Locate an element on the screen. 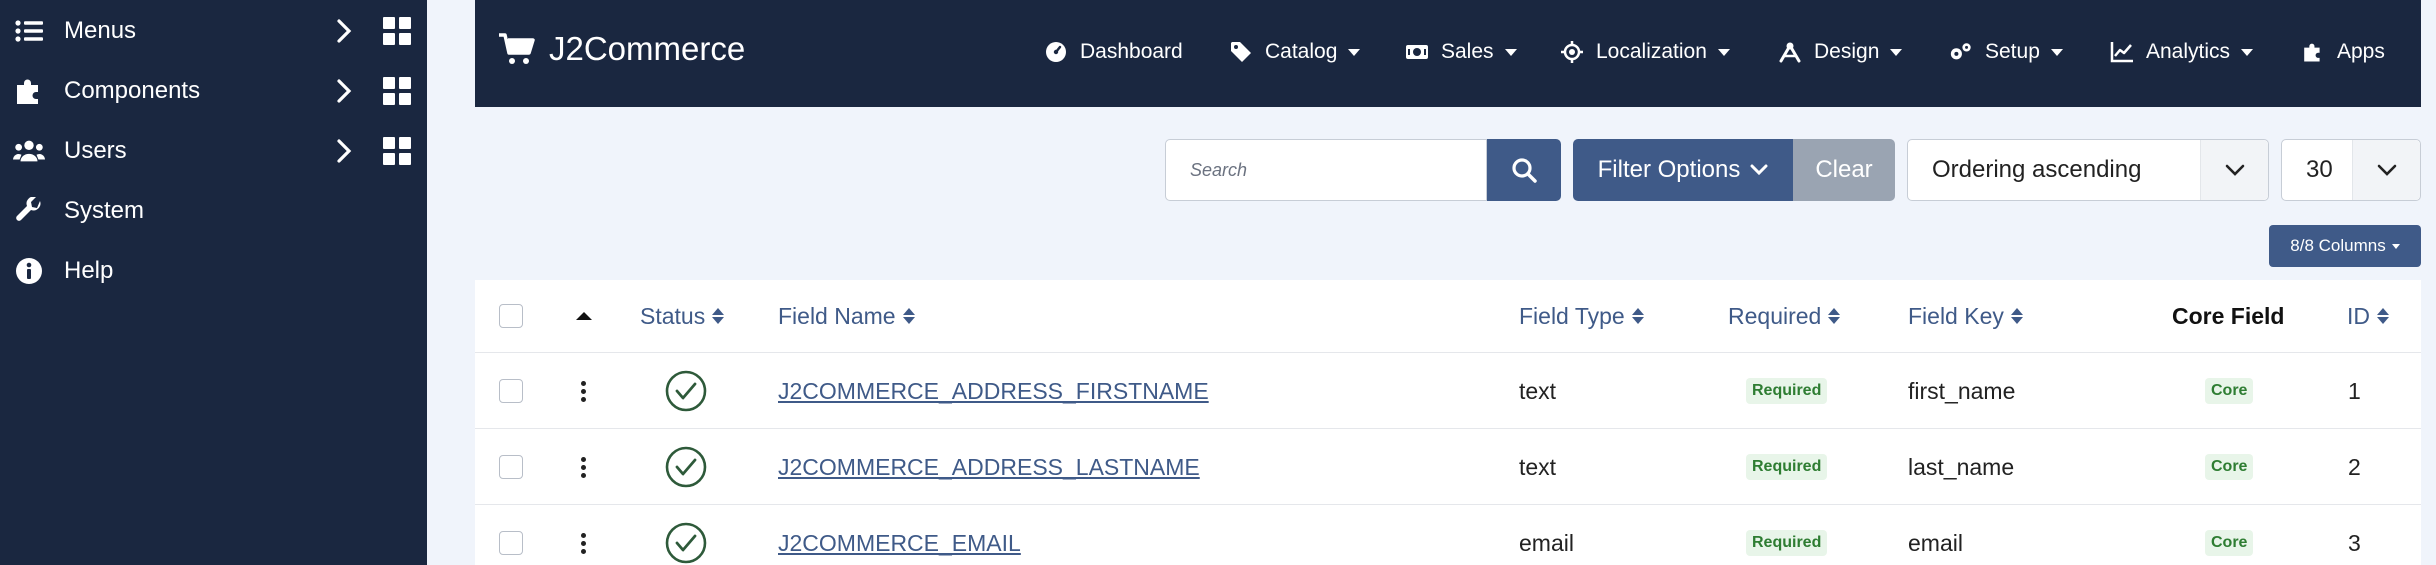 The height and width of the screenshot is (565, 2436). columns-button: 8/8 Columns is located at coordinates (2345, 246).